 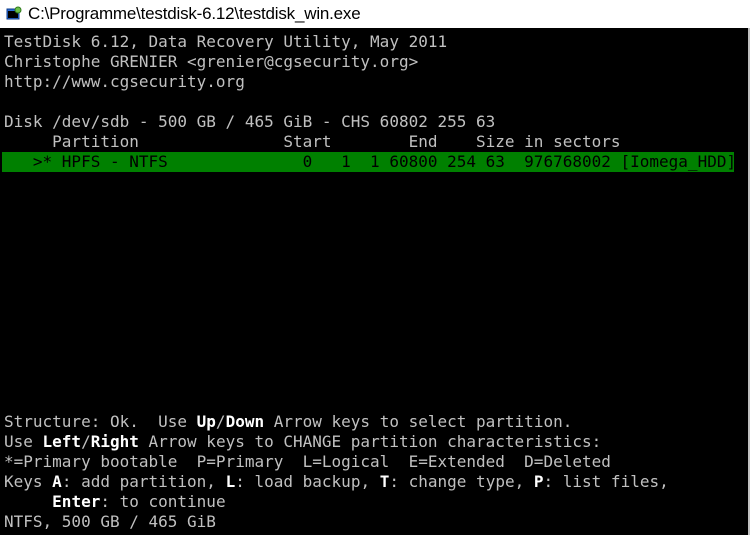 What do you see at coordinates (538, 481) in the screenshot?
I see `key-p: P` at bounding box center [538, 481].